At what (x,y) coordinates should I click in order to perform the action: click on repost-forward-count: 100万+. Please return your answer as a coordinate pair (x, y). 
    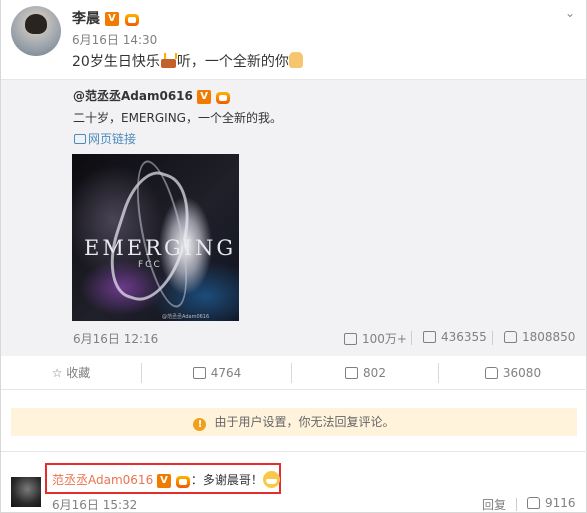
    Looking at the image, I should click on (384, 339).